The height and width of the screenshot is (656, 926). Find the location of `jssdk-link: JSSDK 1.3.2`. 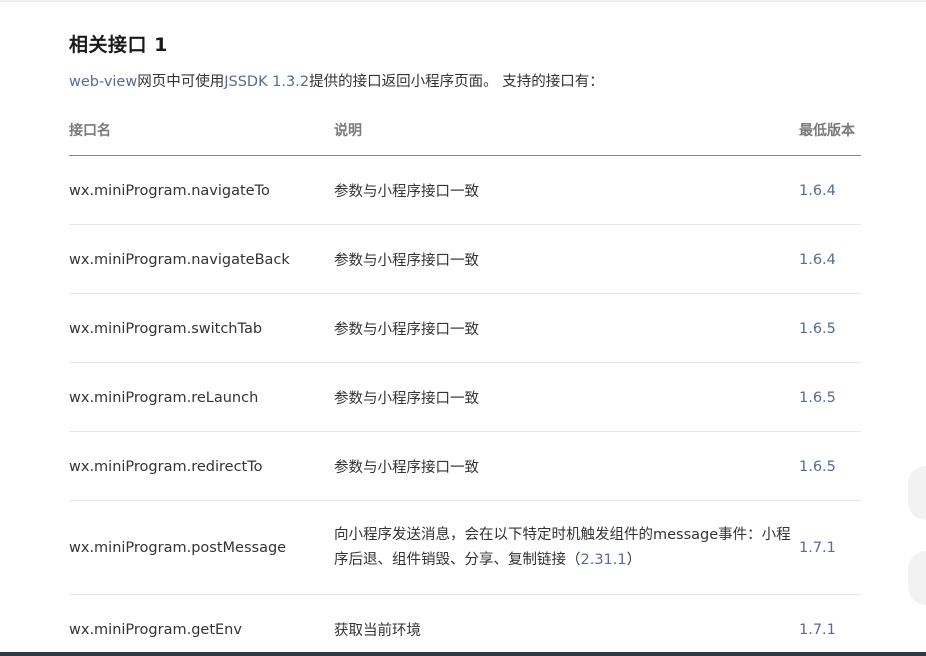

jssdk-link: JSSDK 1.3.2 is located at coordinates (266, 82).